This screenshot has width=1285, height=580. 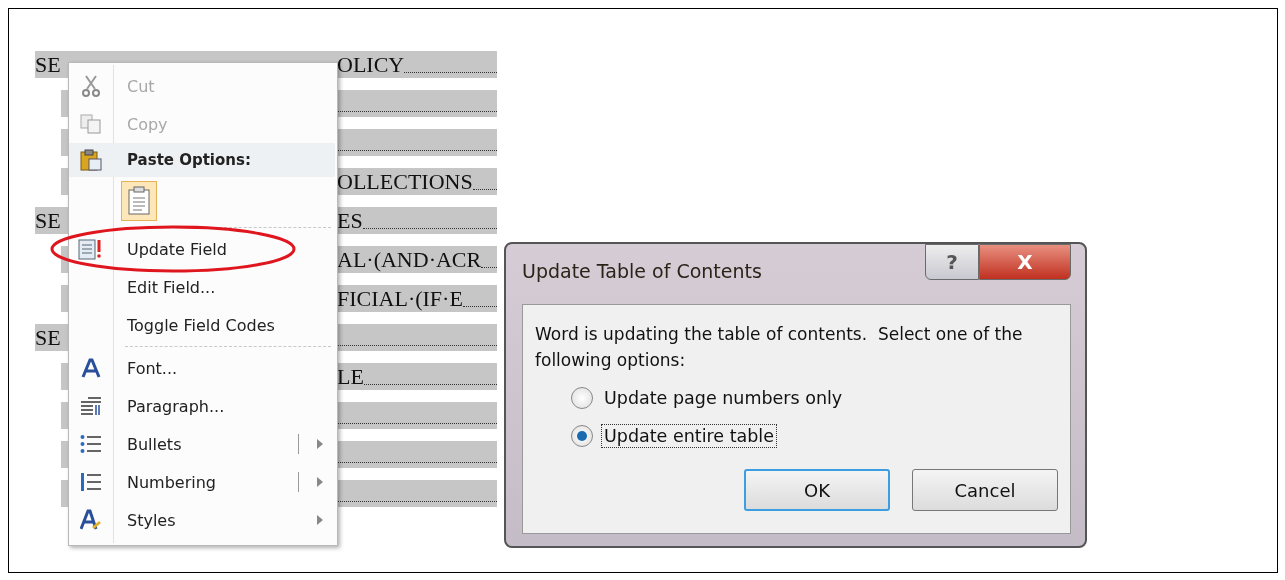 I want to click on numbered-list-icon, so click(x=91, y=482).